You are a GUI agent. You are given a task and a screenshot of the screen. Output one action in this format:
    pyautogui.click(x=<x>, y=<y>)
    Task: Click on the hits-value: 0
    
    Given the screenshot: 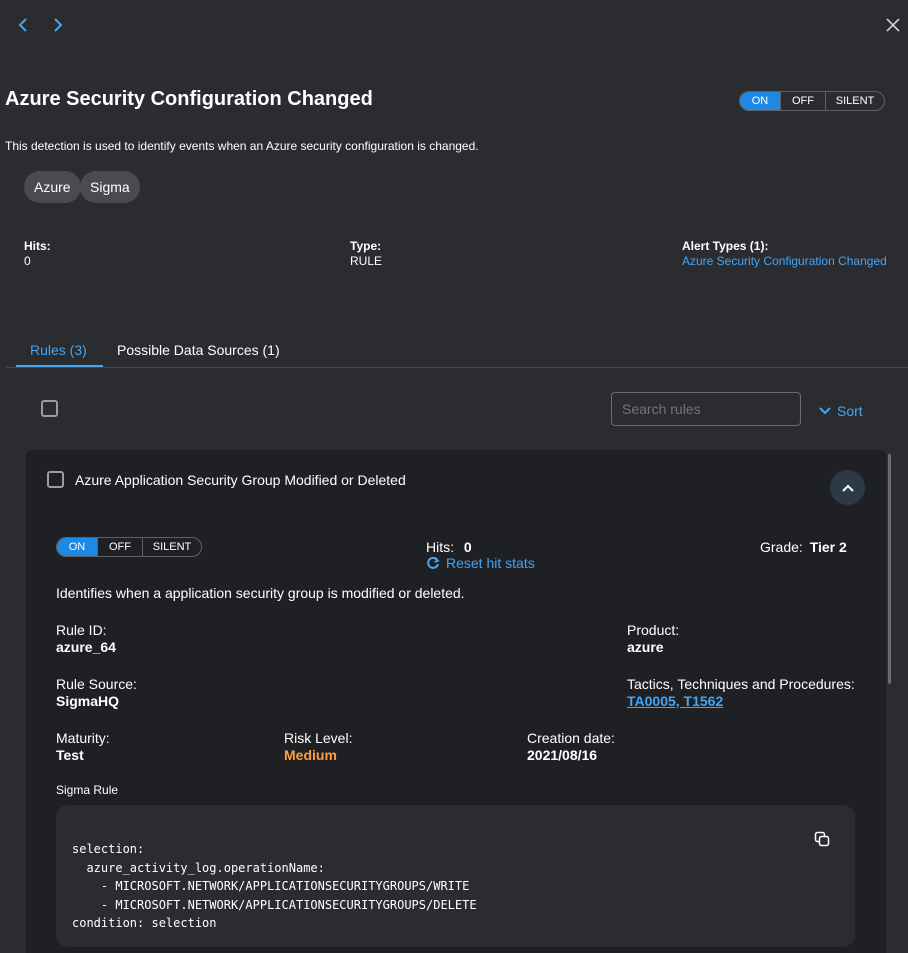 What is the action you would take?
    pyautogui.click(x=27, y=261)
    